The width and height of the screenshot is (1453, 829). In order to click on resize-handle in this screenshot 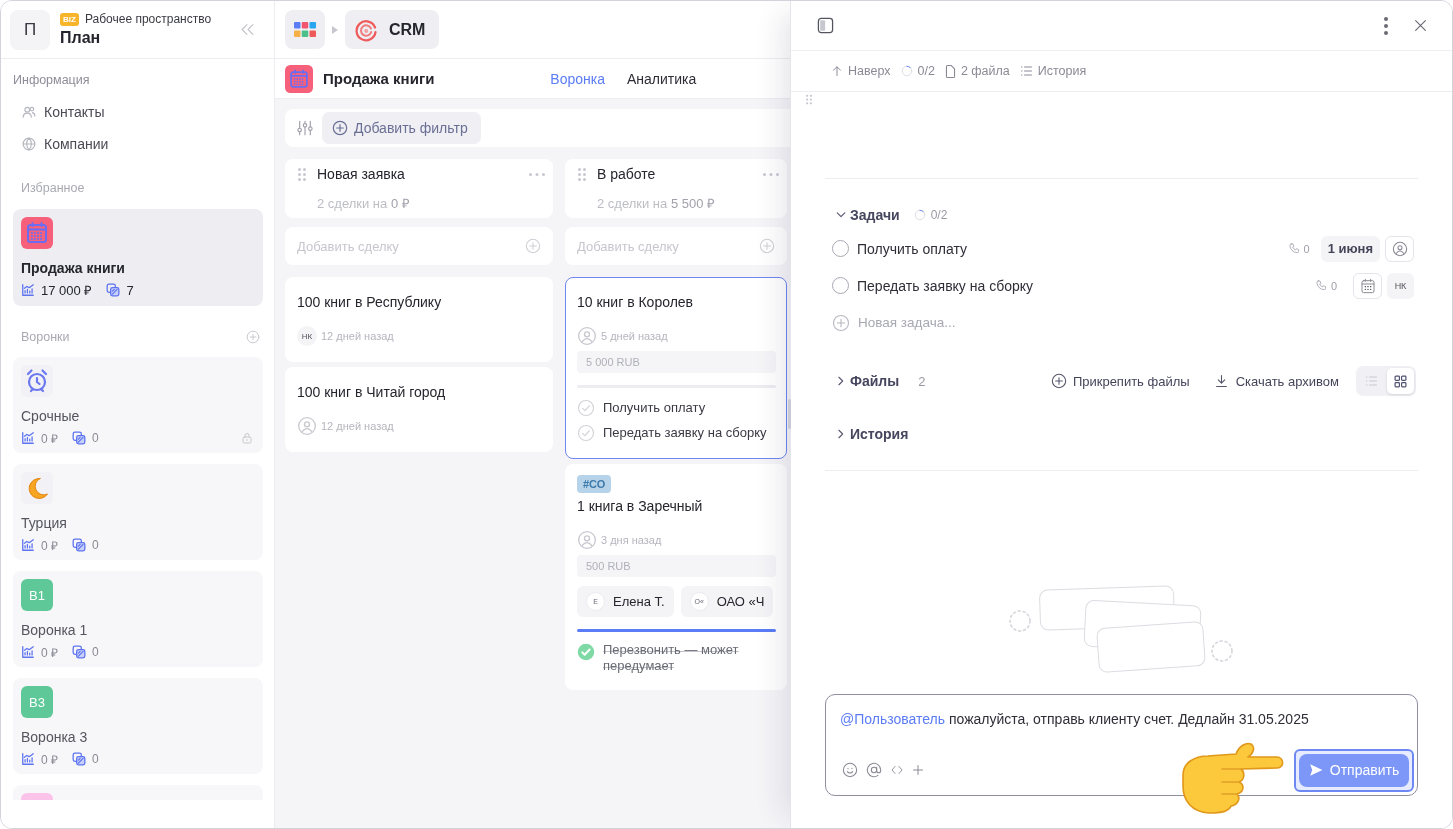, I will do `click(789, 414)`.